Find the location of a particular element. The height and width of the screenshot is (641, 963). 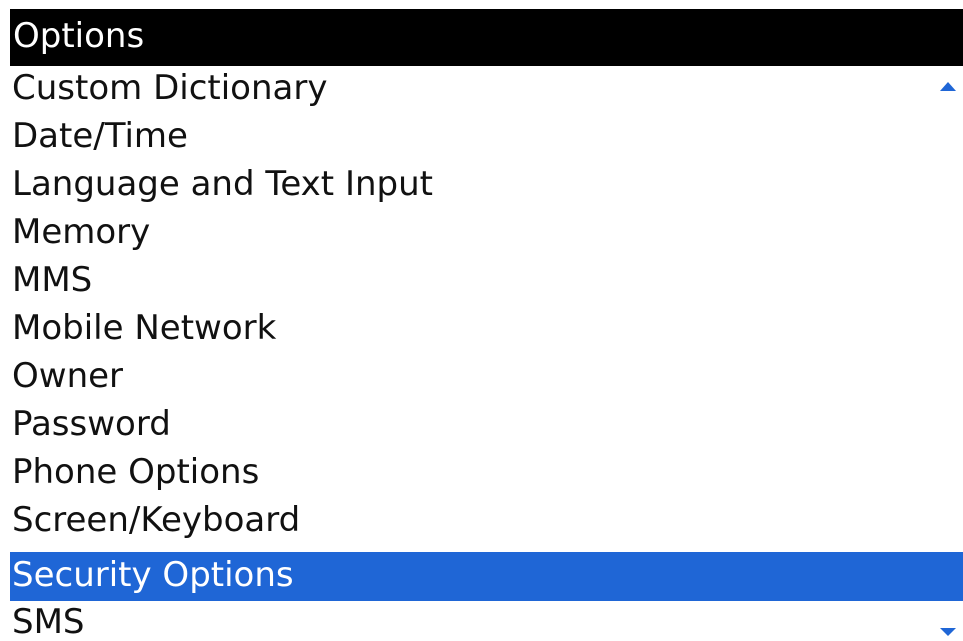

list-item-mobile-network: Mobile Network is located at coordinates (486, 329).